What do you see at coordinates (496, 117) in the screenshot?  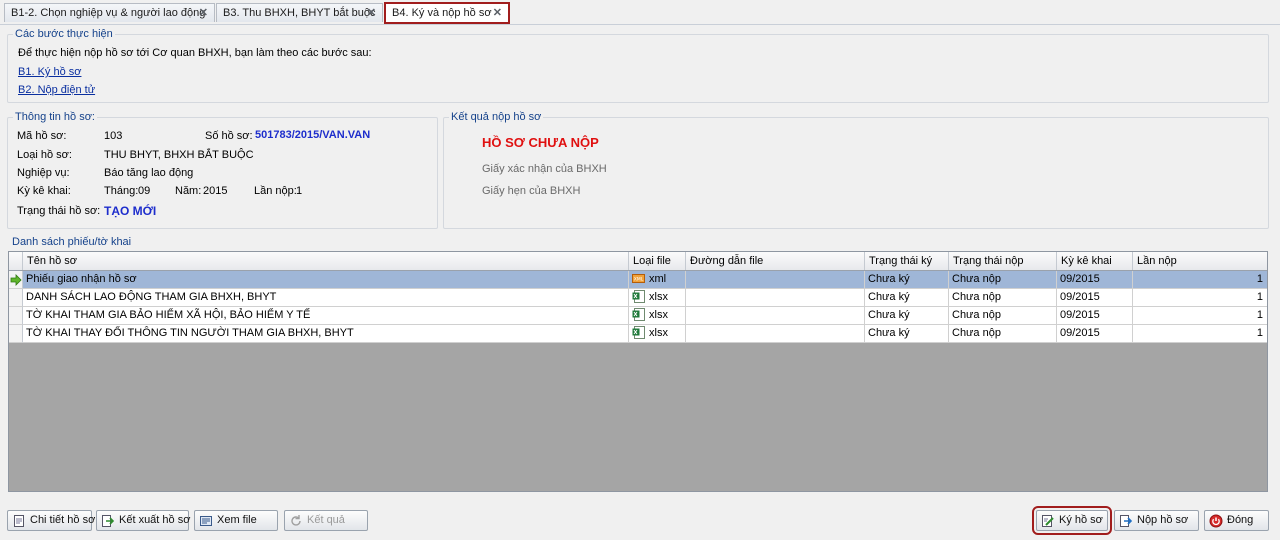 I see `result-title: Kết quả nộp hồ sơ` at bounding box center [496, 117].